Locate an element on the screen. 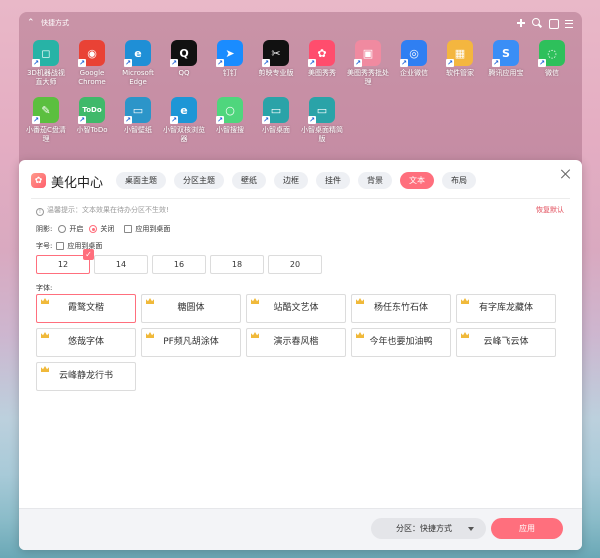 The height and width of the screenshot is (558, 600). desktop-shortcut: ▭ ↗ 小智桌面精简 版 is located at coordinates (322, 120).